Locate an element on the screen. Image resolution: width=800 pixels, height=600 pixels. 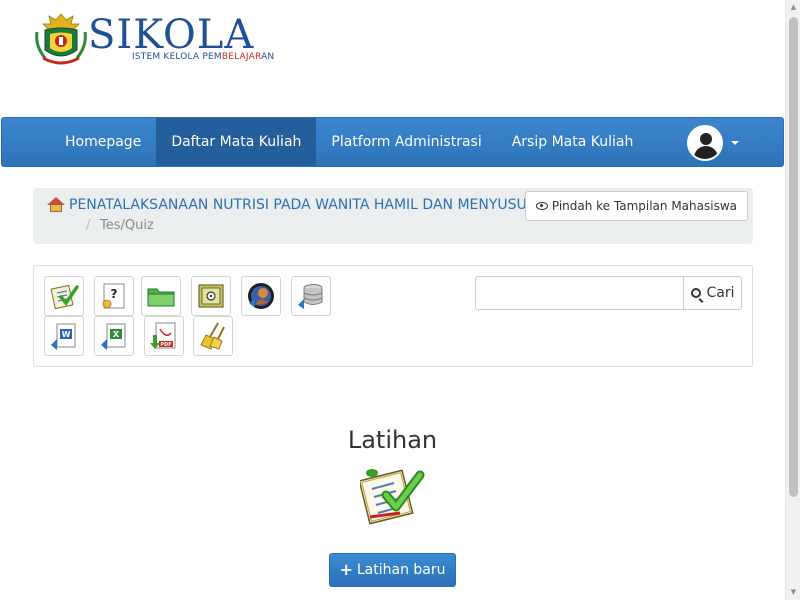
scroll-up-arrow-icon: ▲ is located at coordinates (793, 7).